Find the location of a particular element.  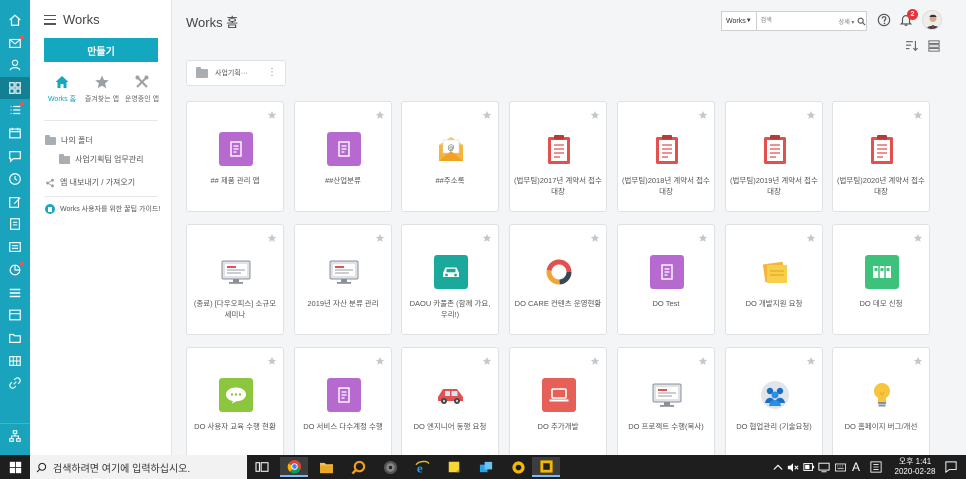

make-app-button: 만들기 is located at coordinates (101, 50).